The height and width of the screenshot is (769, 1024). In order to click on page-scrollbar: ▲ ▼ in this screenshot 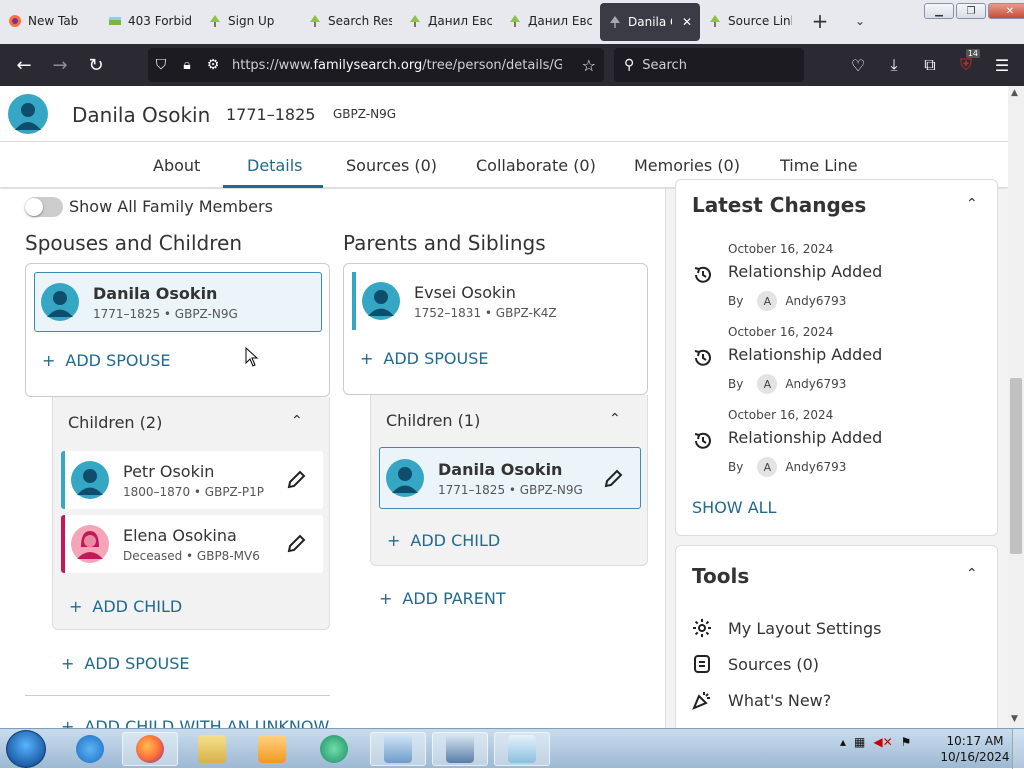, I will do `click(1016, 407)`.